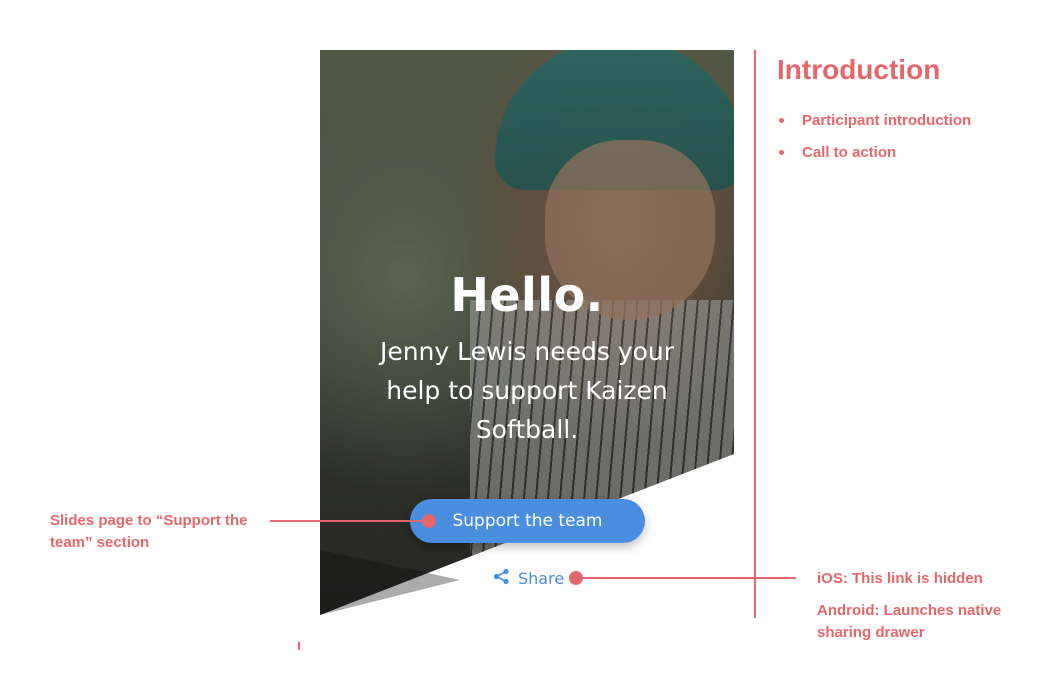 This screenshot has width=1056, height=700. Describe the element at coordinates (527, 295) in the screenshot. I see `hero-title: Hello.` at that location.